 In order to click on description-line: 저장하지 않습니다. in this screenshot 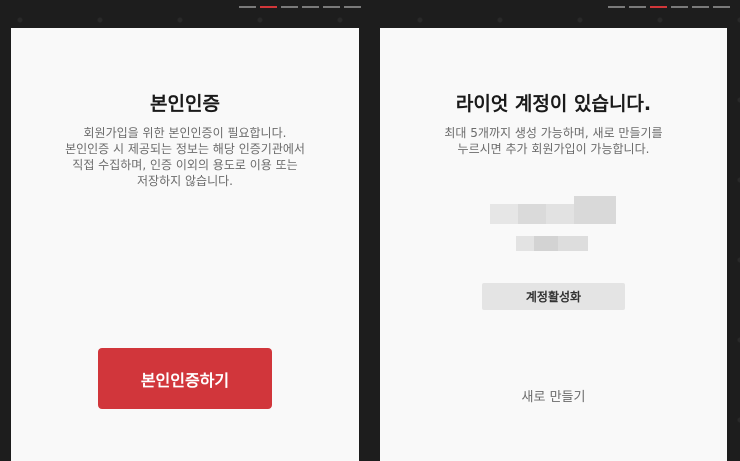, I will do `click(185, 181)`.